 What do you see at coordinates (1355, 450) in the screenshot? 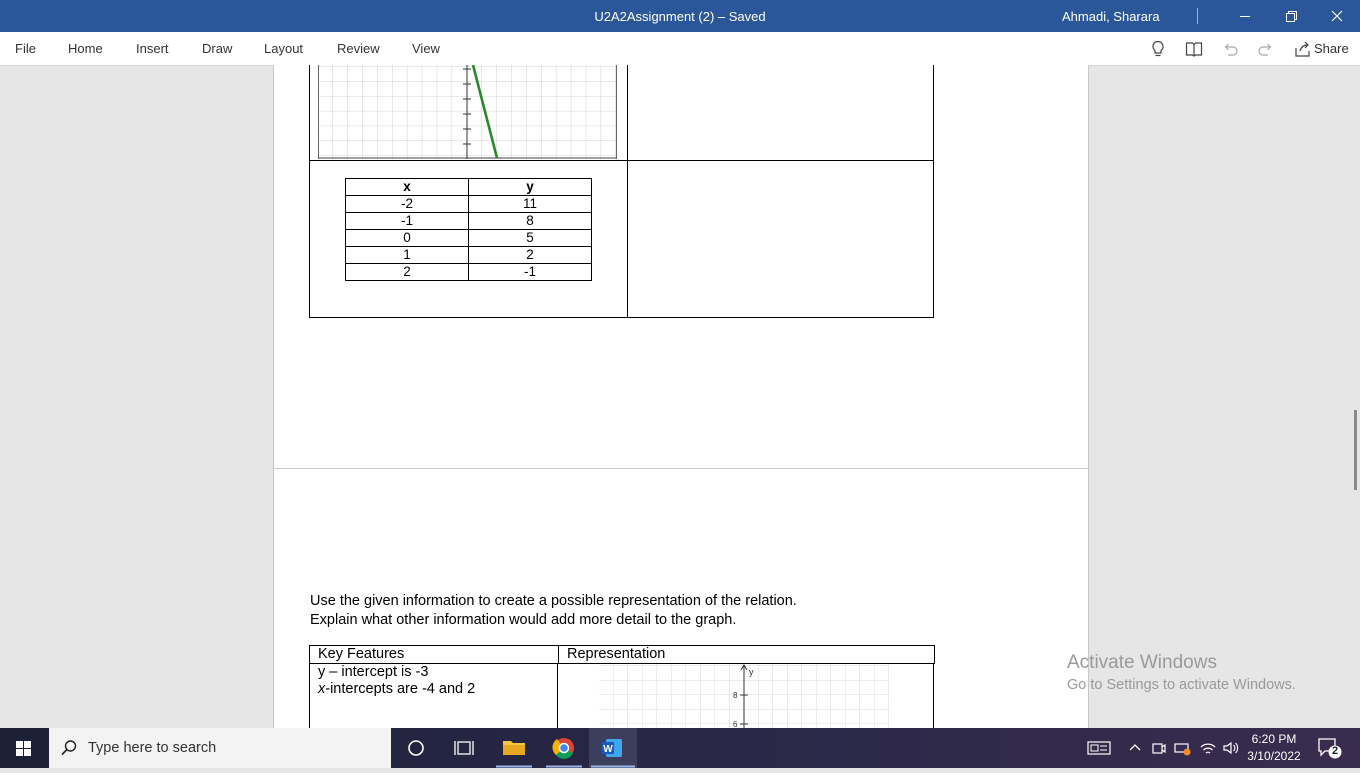
I see `vertical-scrollbar` at bounding box center [1355, 450].